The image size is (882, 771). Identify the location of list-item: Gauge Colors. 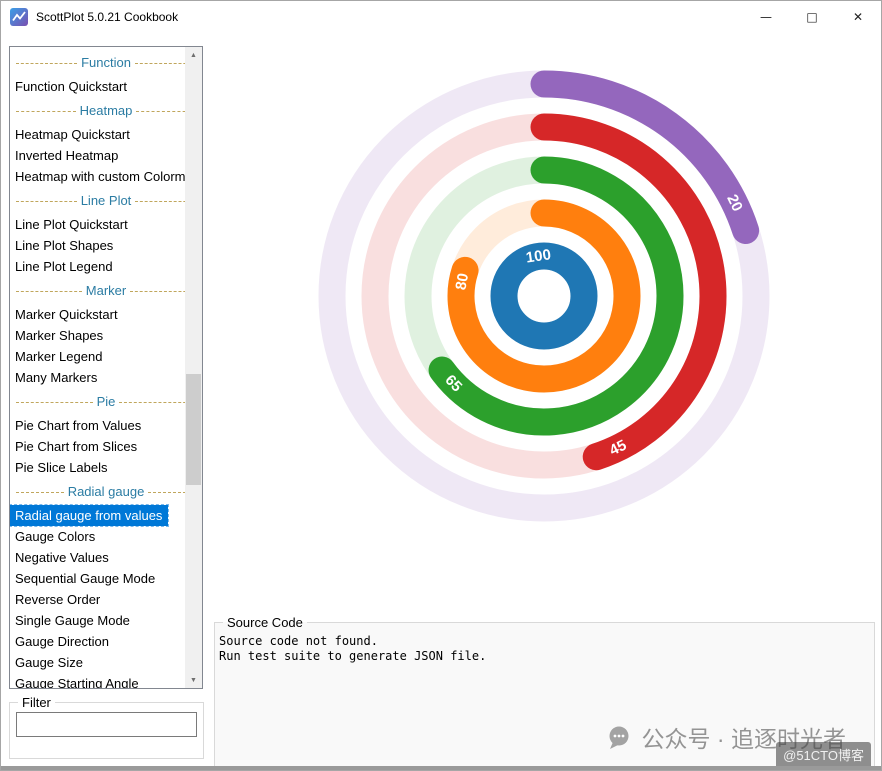
(106, 536).